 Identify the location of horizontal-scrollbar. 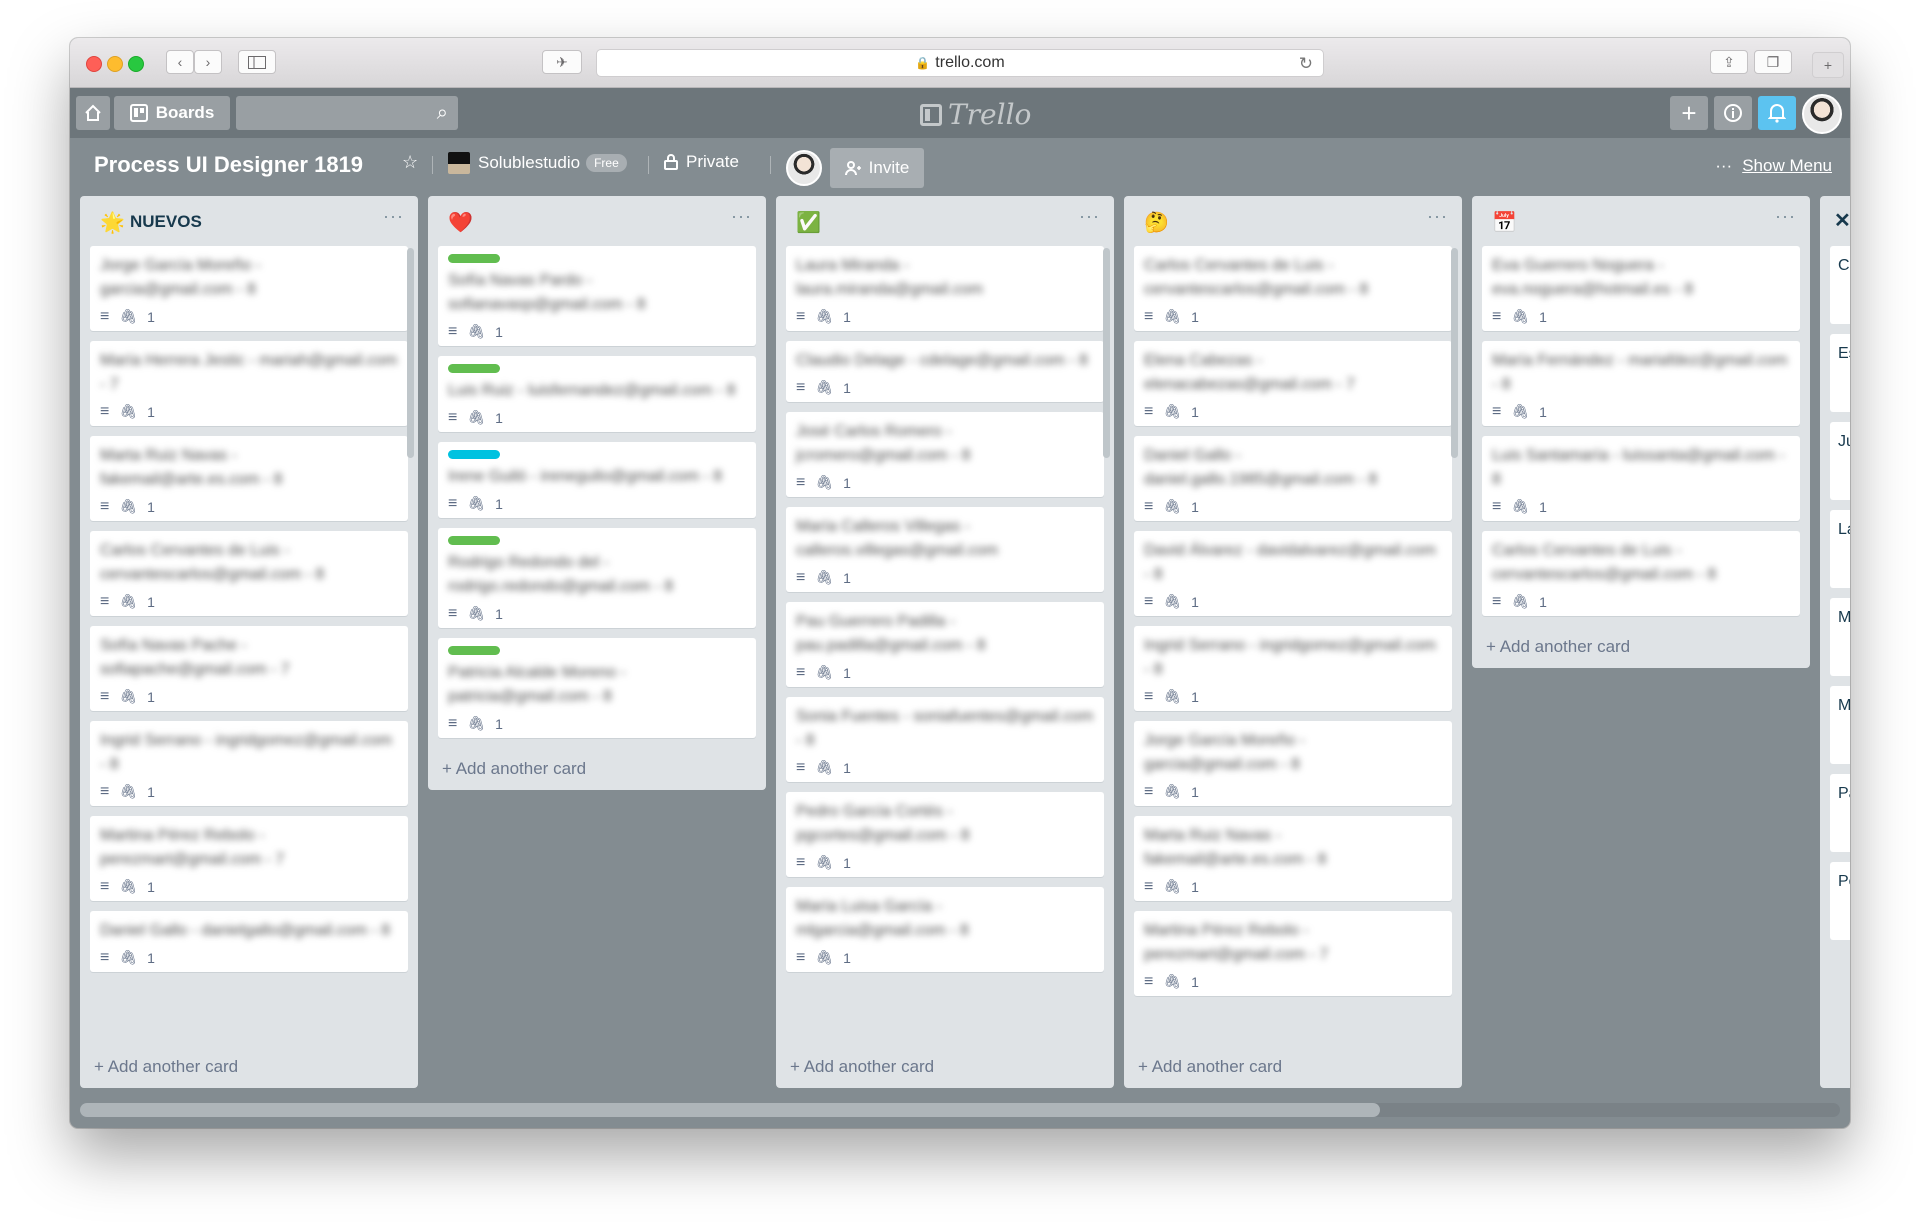
(960, 1110).